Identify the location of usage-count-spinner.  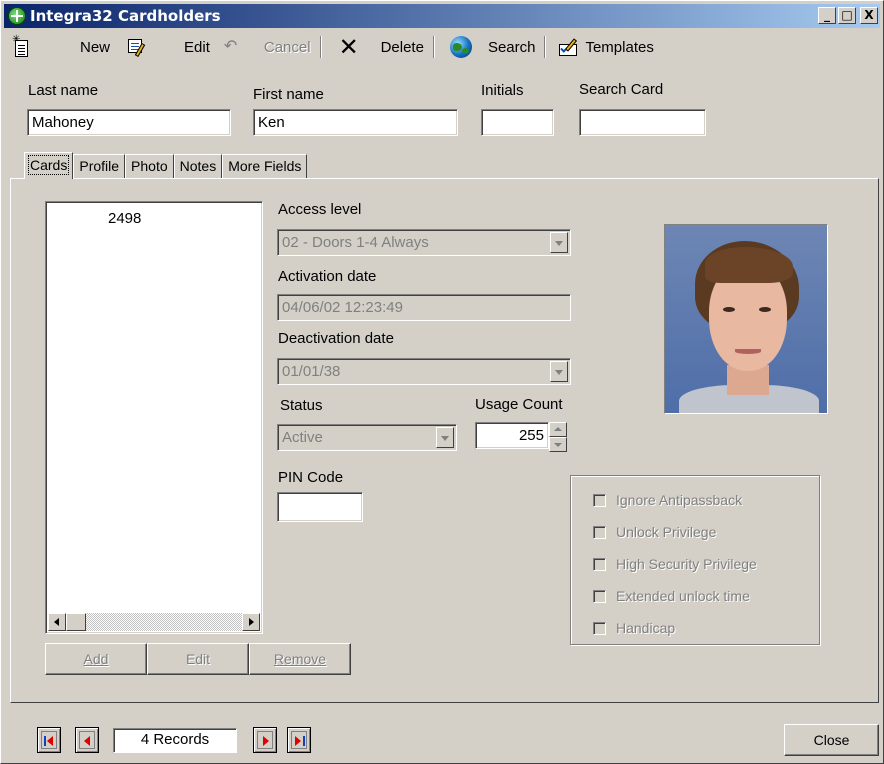
(558, 437).